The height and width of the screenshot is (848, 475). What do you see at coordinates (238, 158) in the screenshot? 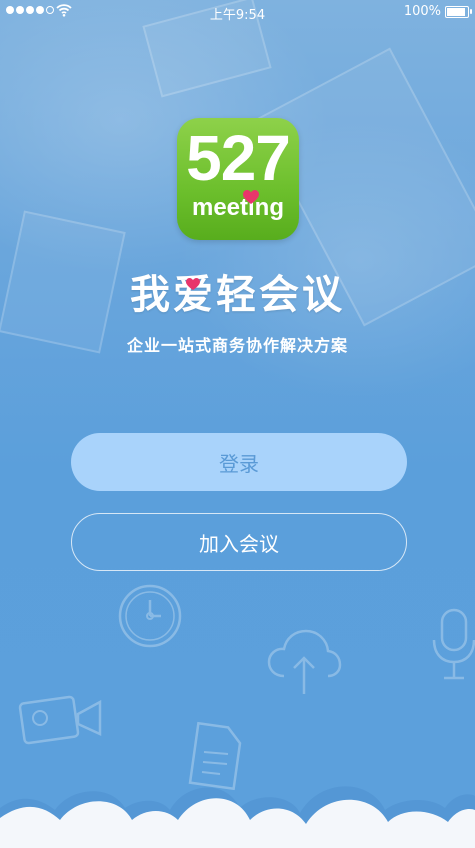
I see `logo-number: 527` at bounding box center [238, 158].